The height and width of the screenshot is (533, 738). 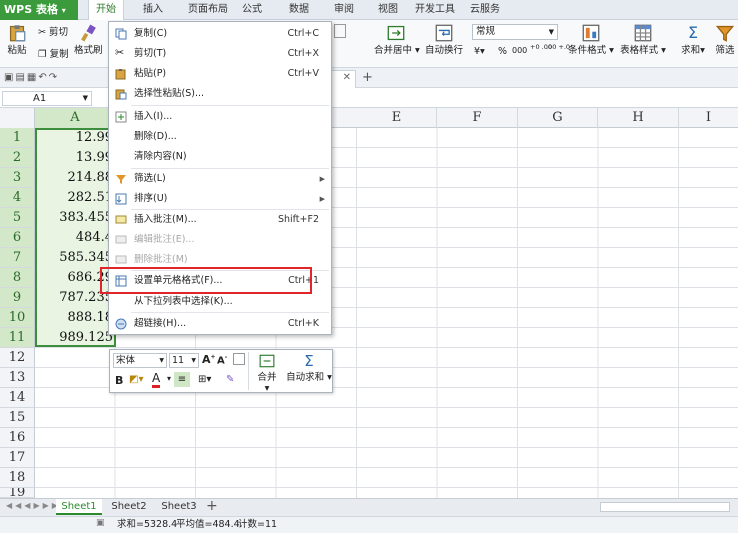 I want to click on row-header: 5, so click(x=17, y=218).